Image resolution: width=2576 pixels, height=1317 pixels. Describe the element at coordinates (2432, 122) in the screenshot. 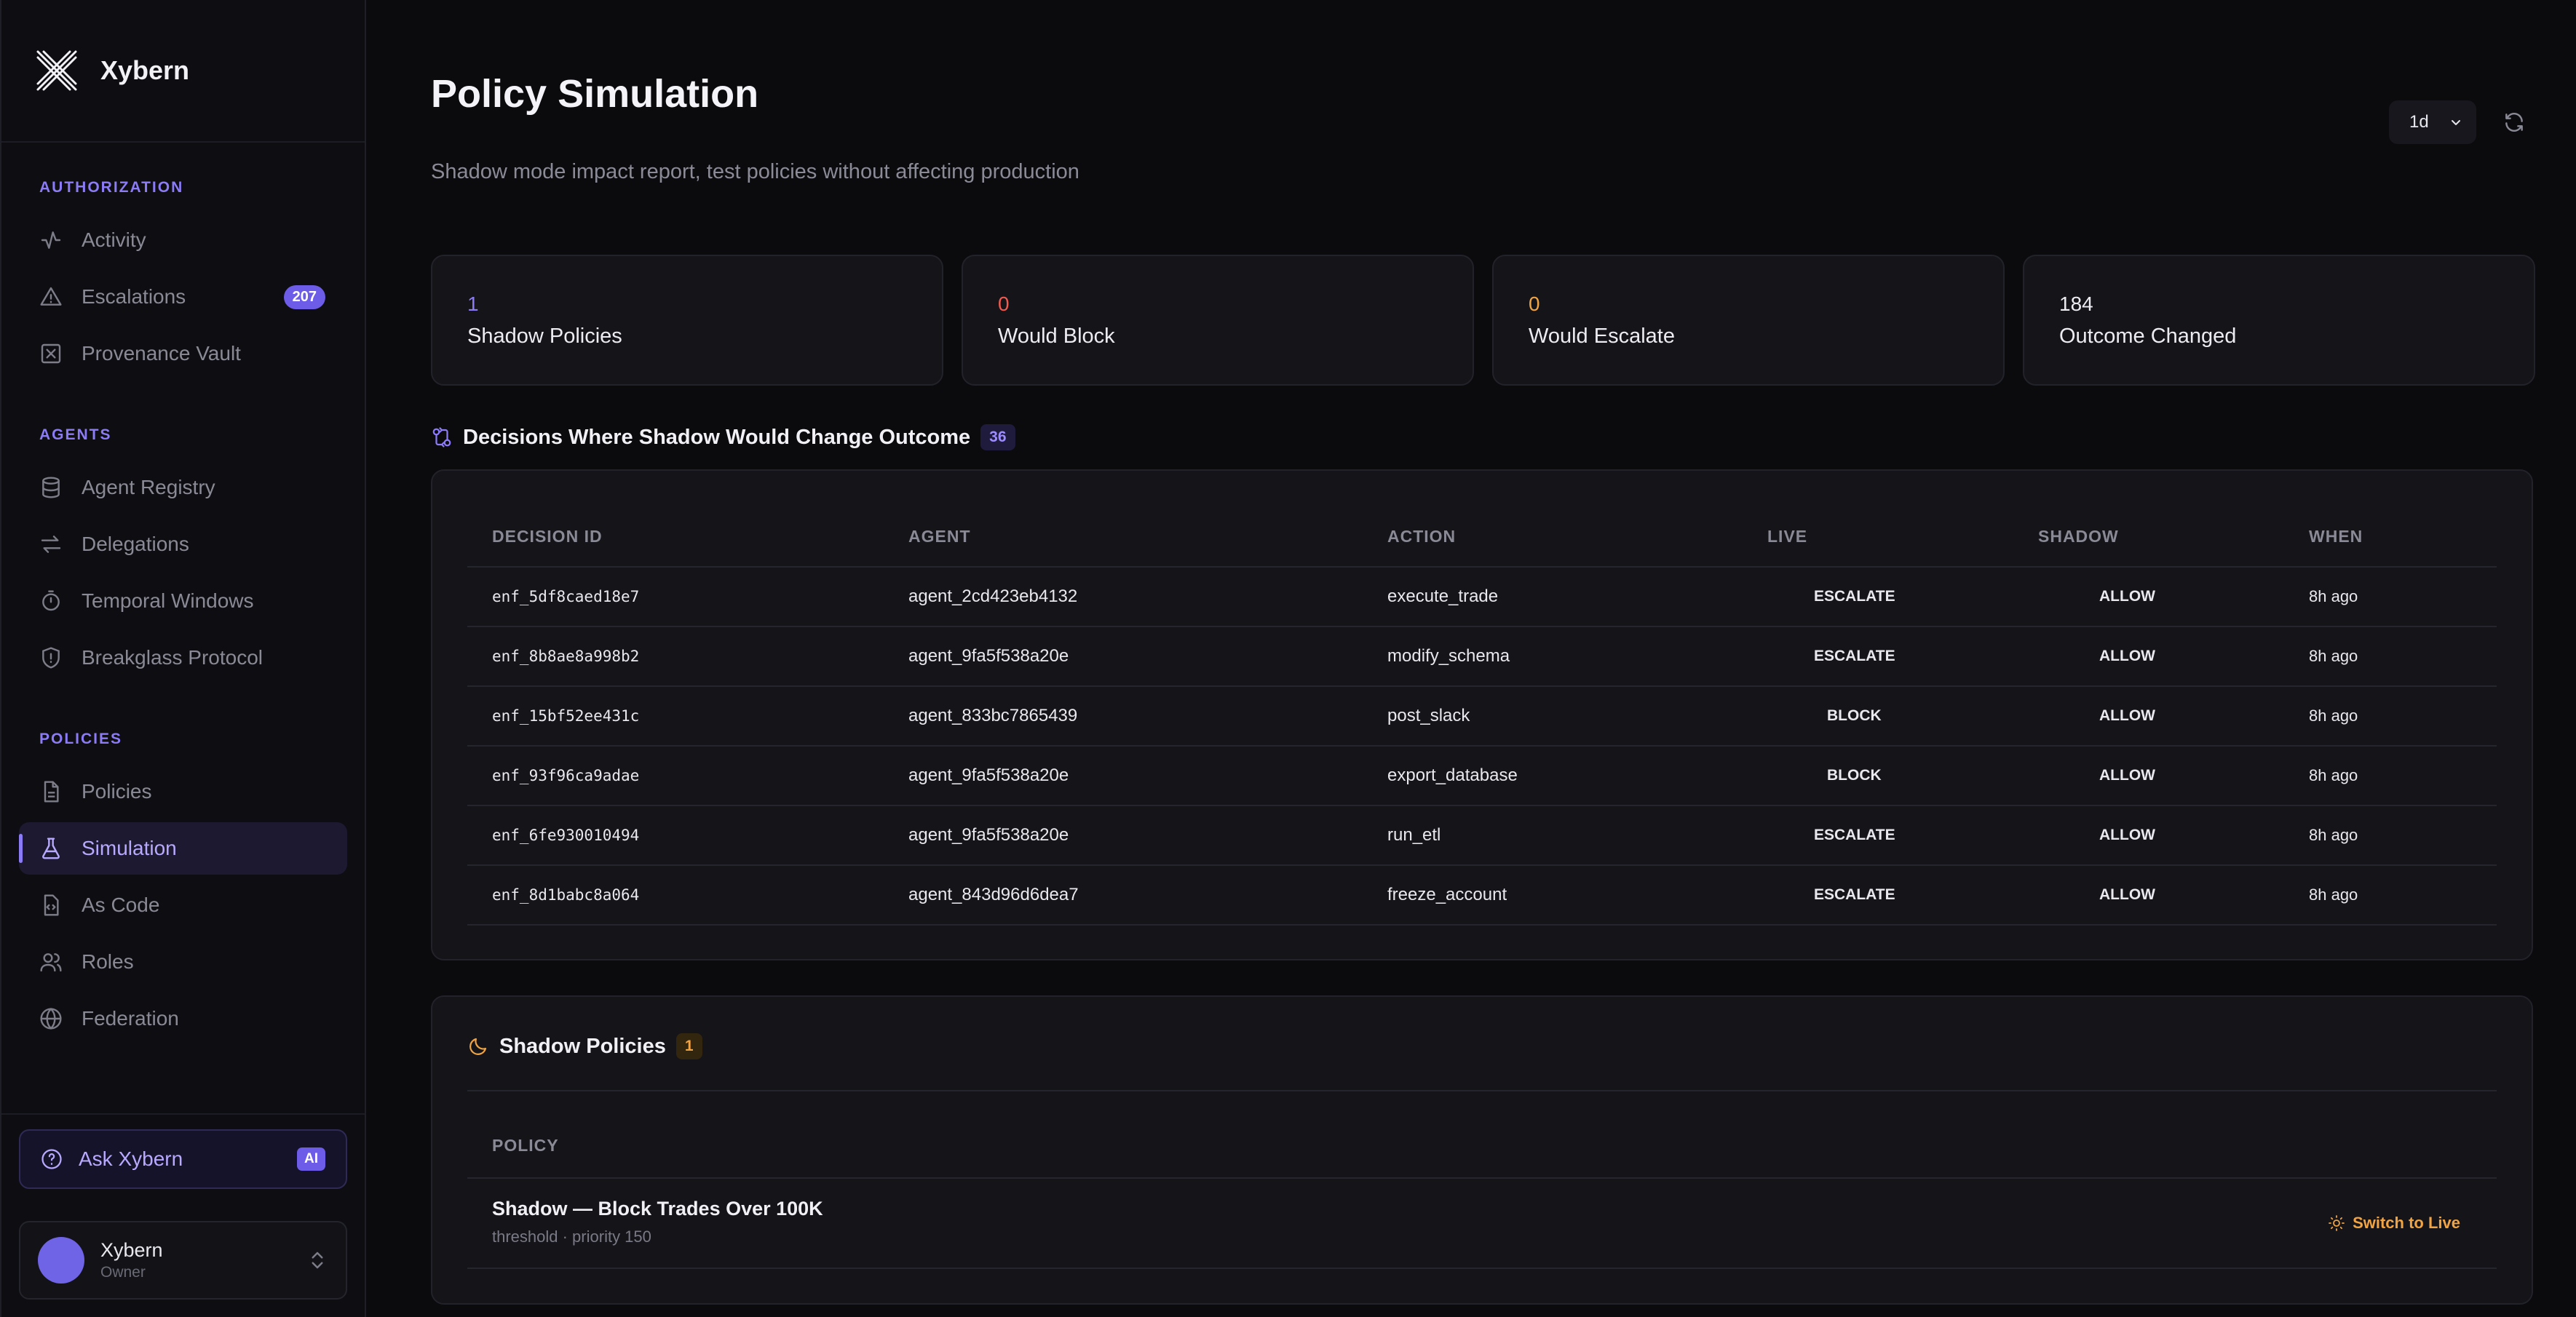

I see `time-range-select: 1d` at that location.